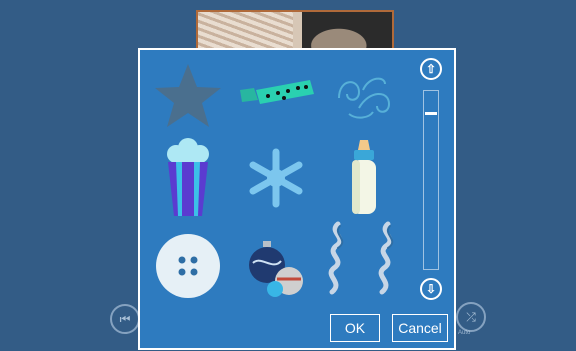  I want to click on shuffle-button: ⤮, so click(471, 317).